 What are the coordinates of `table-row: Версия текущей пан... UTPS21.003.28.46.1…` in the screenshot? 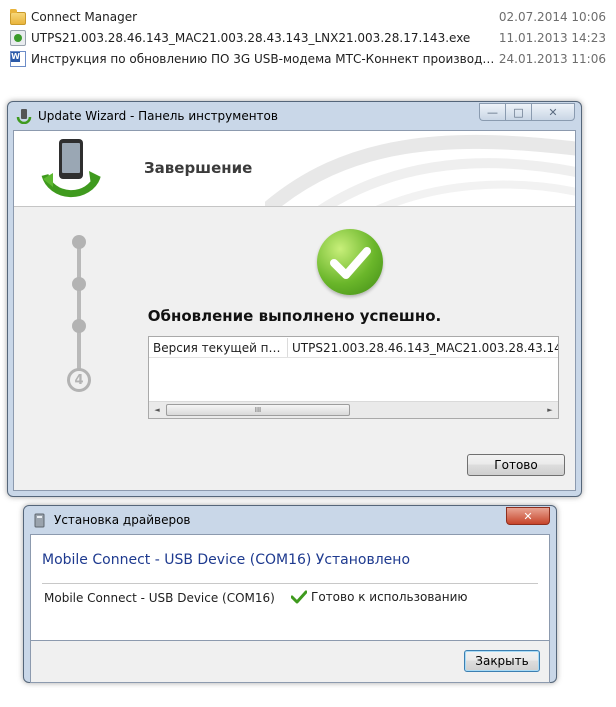 It's located at (353, 348).